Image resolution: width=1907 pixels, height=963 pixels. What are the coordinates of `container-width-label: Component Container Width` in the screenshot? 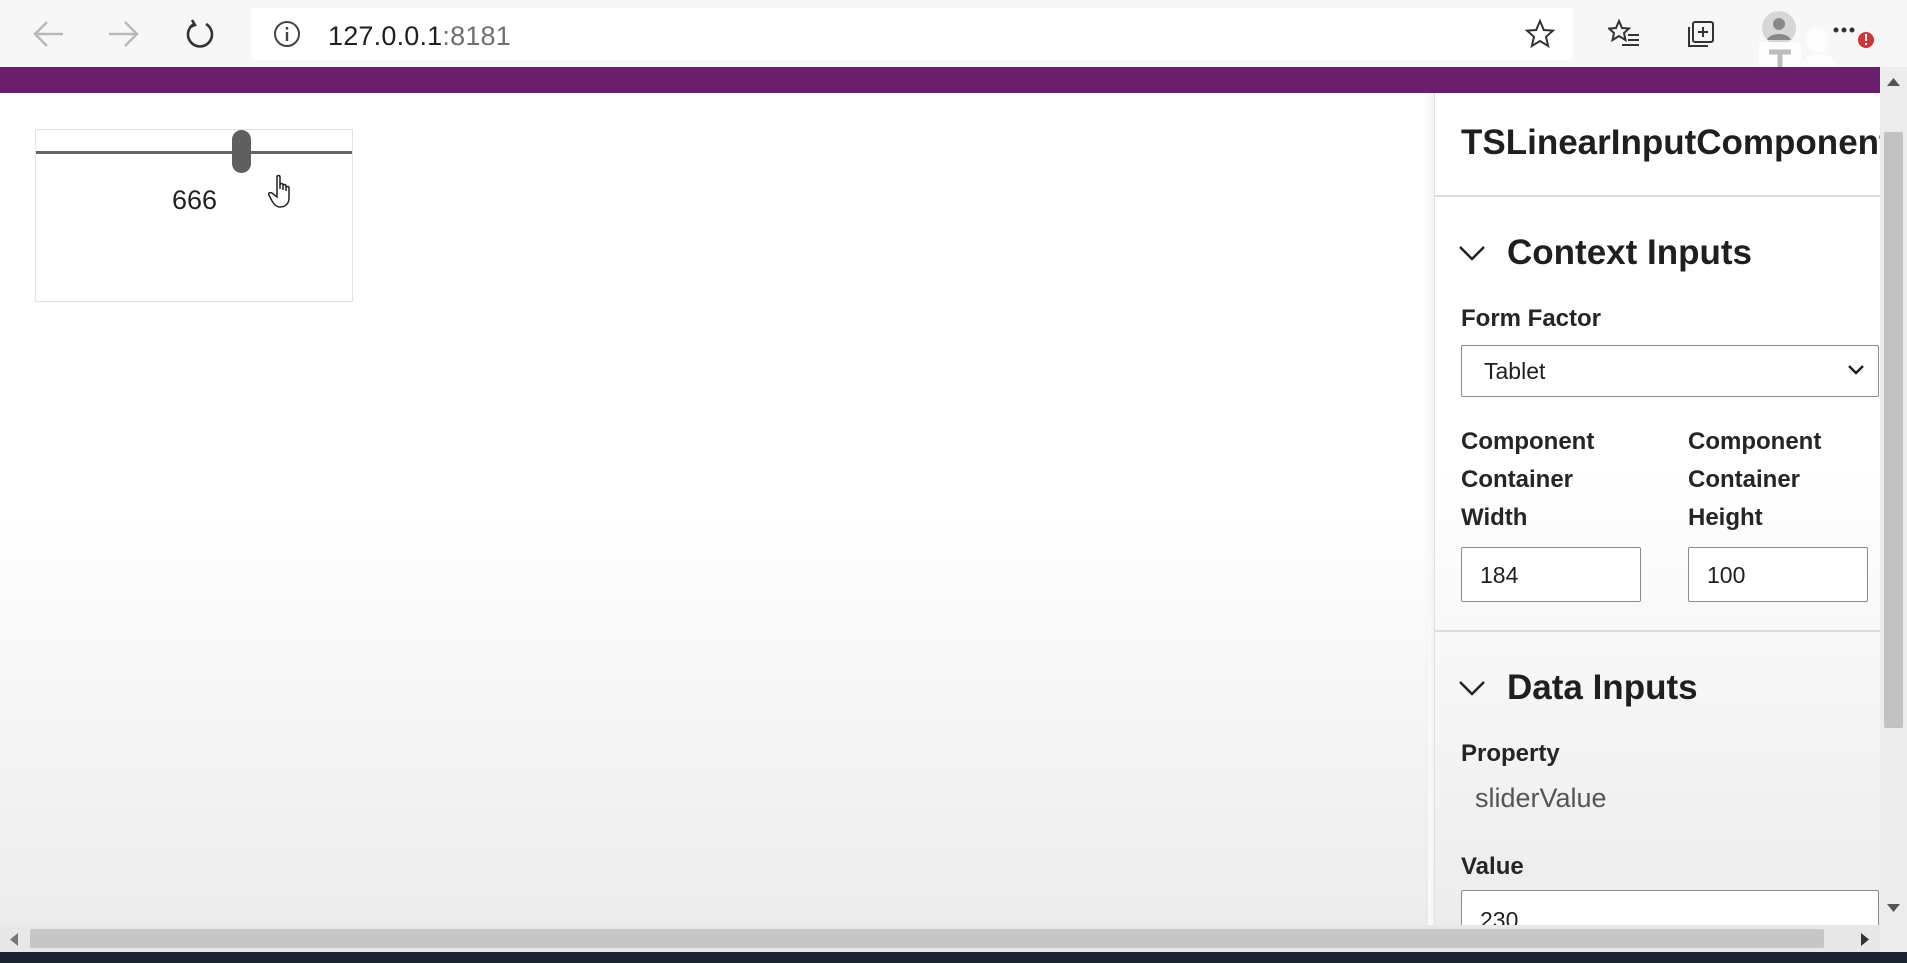 It's located at (1527, 480).